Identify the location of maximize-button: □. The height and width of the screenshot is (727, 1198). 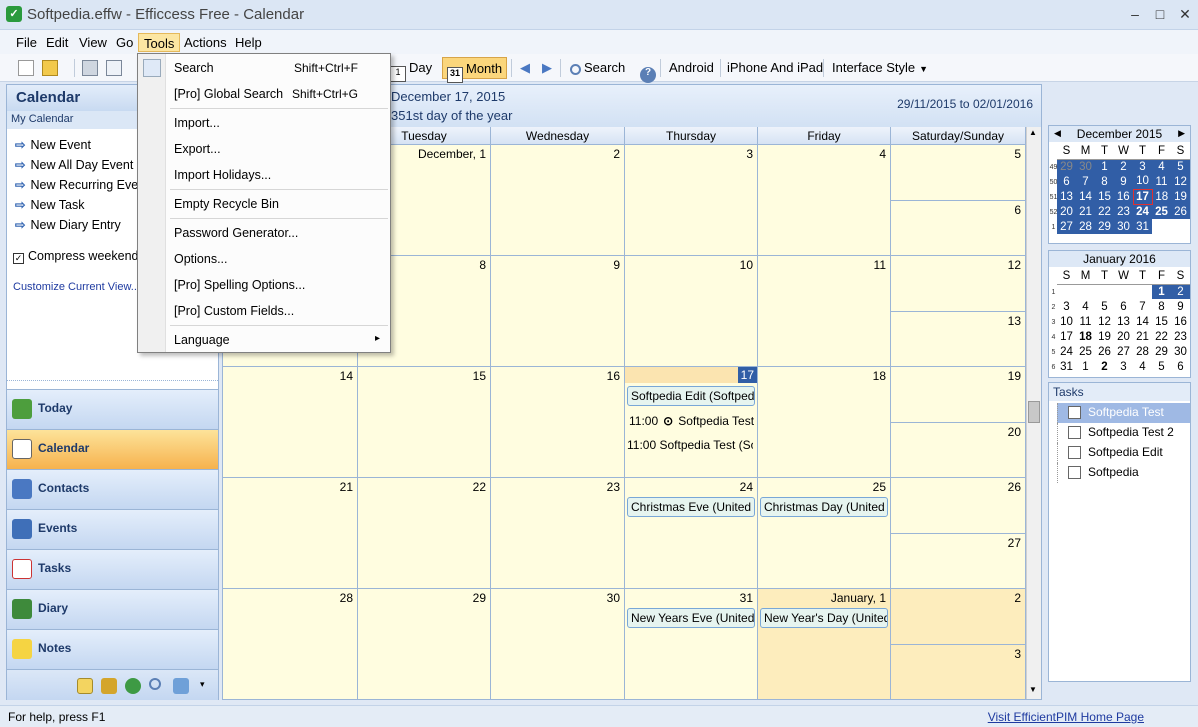
(1160, 14).